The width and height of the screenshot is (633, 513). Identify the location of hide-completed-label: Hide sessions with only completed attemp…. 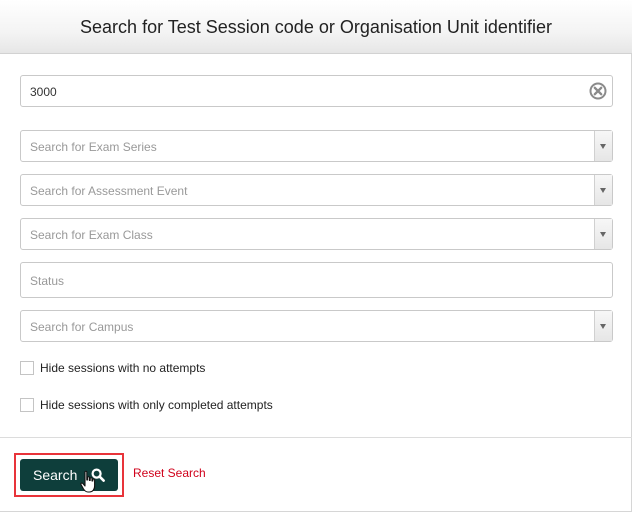
(156, 405).